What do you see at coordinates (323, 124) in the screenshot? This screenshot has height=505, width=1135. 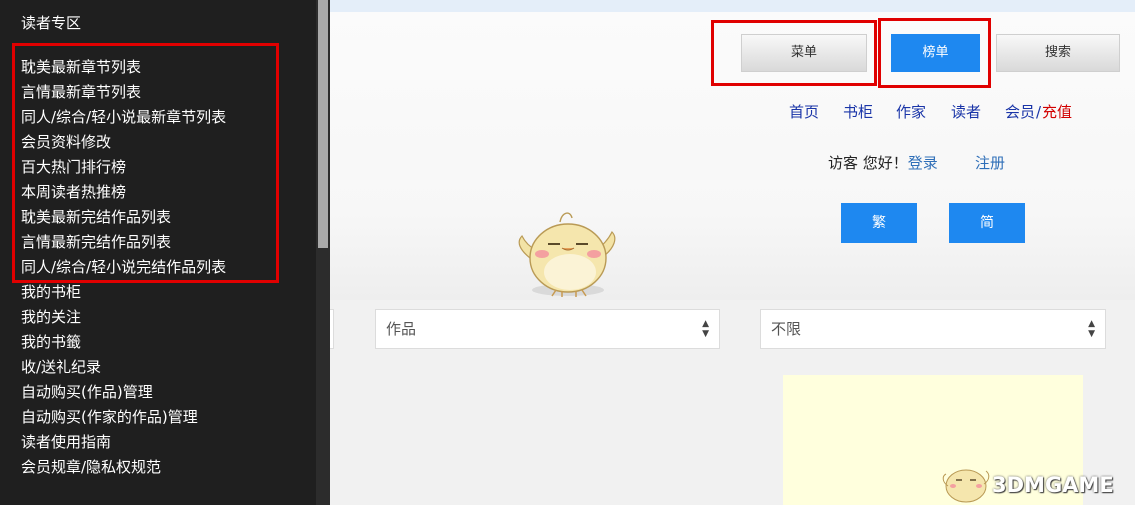 I see `sidebar-scrollbar-thumb` at bounding box center [323, 124].